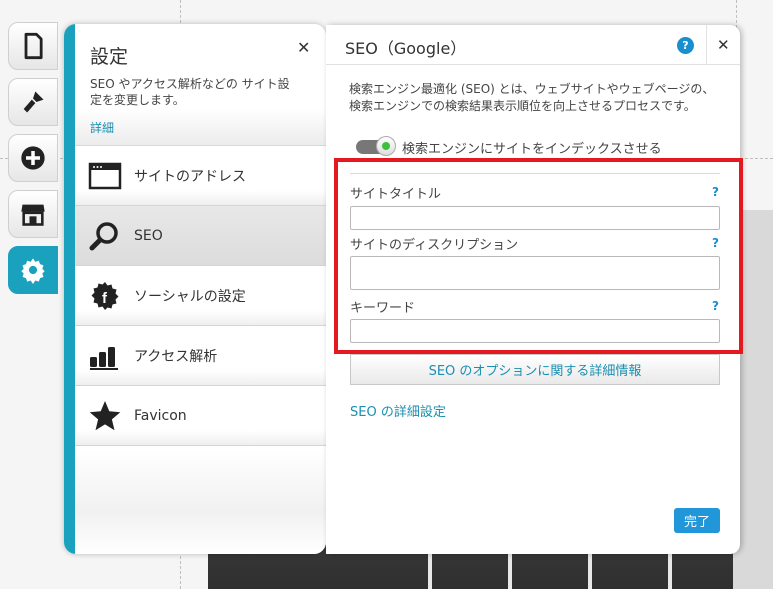  I want to click on menu-item-social: f ソーシャルの設定, so click(200, 296).